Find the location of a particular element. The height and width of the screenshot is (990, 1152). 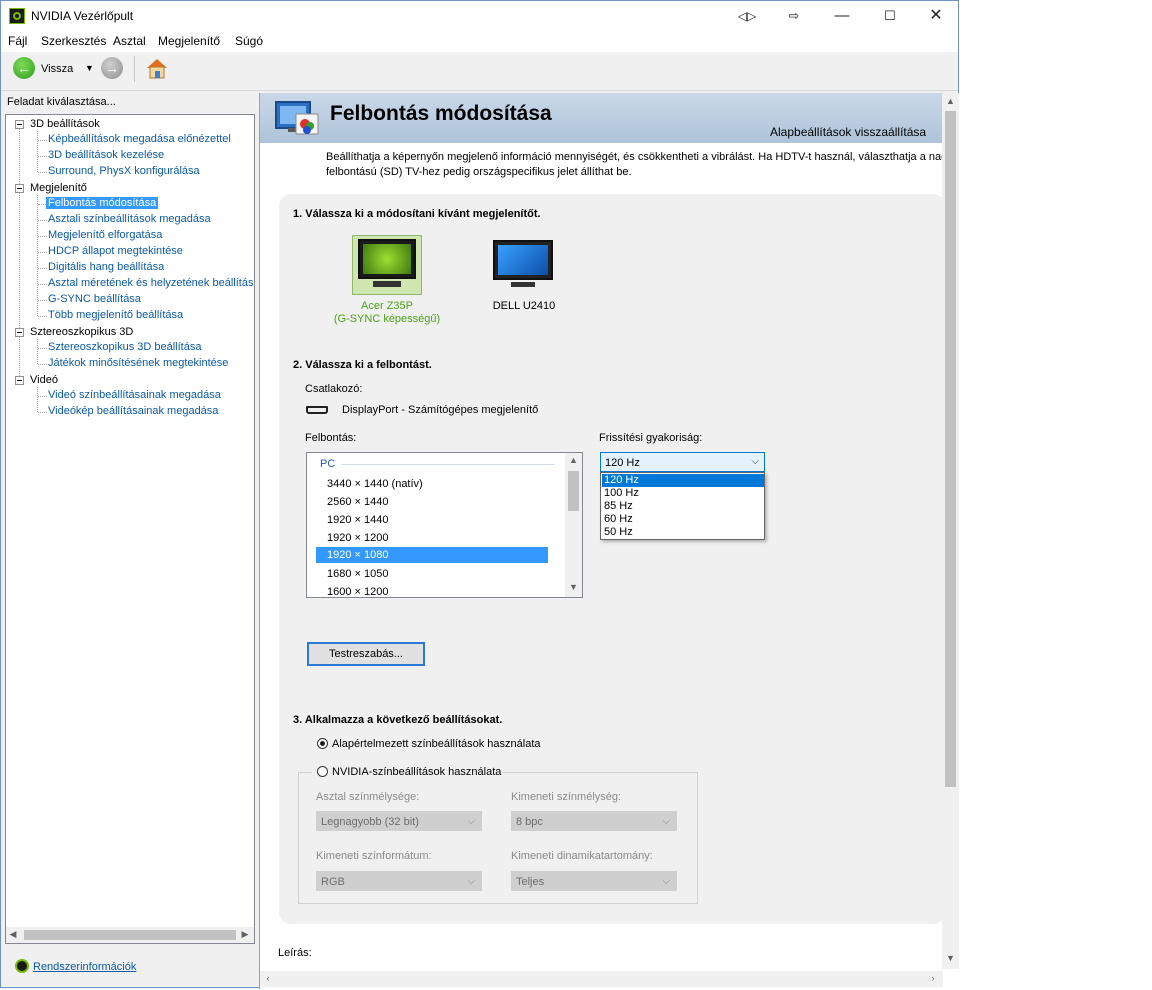

scroll-left-icon: ◀ is located at coordinates (13, 934).